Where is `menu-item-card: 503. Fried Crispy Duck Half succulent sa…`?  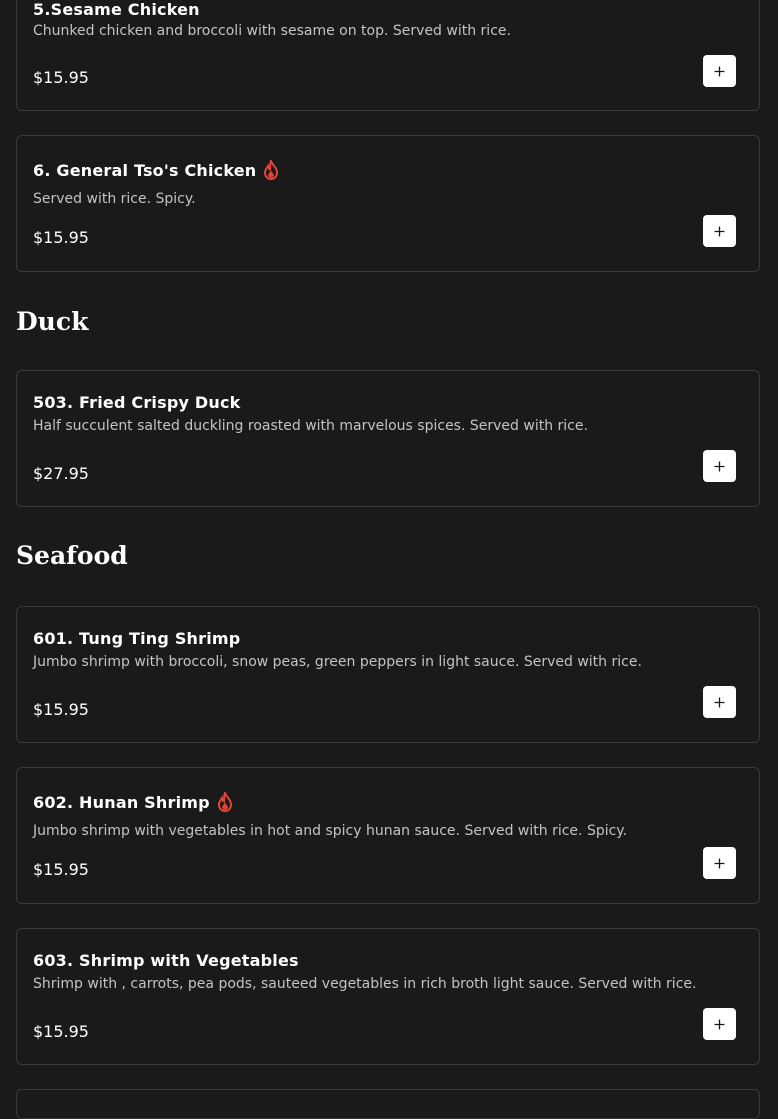
menu-item-card: 503. Fried Crispy Duck Half succulent sa… is located at coordinates (388, 438).